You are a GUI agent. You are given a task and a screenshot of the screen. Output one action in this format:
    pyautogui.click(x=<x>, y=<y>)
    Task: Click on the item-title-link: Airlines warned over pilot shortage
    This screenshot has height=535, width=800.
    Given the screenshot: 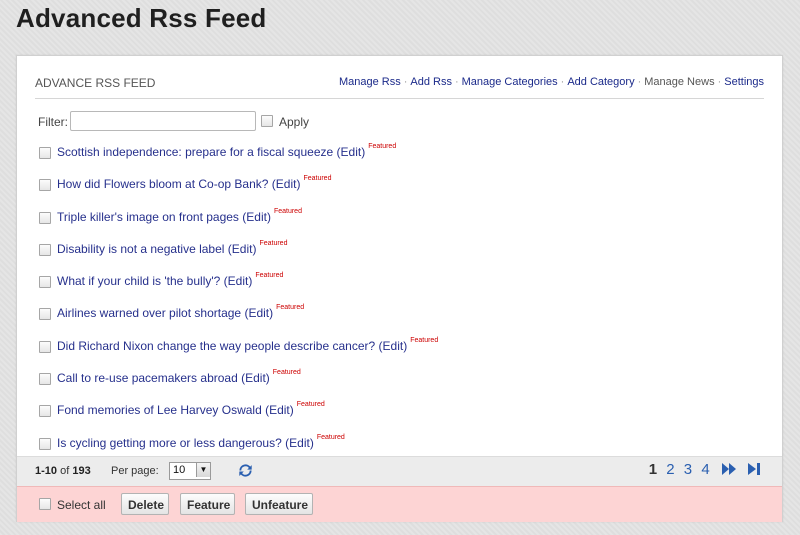 What is the action you would take?
    pyautogui.click(x=149, y=313)
    